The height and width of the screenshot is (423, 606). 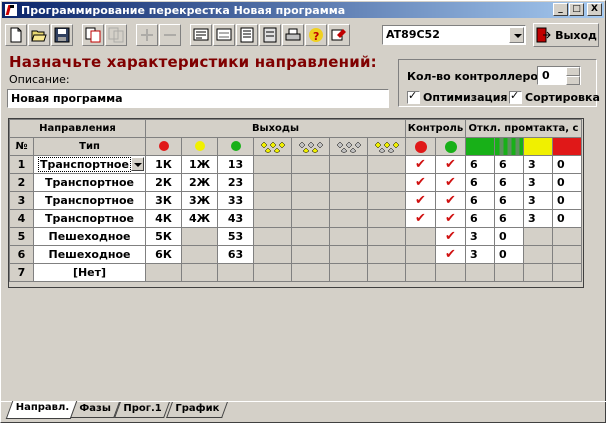 I want to click on tab-directions: Направл., so click(x=41, y=410).